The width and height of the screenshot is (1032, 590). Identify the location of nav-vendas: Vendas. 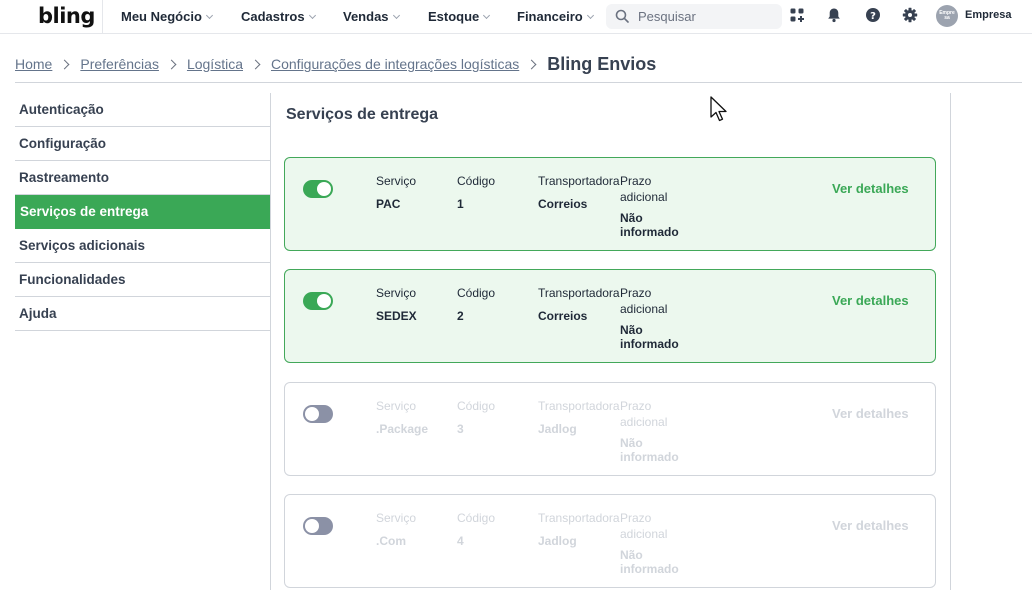
(371, 16).